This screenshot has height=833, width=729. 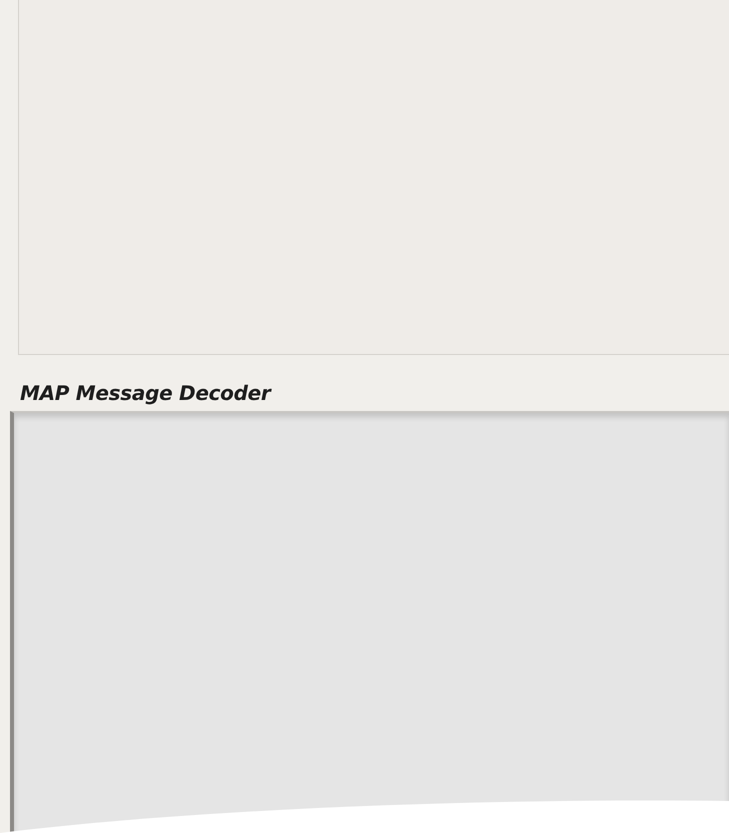 I want to click on section-title: MAP Message Decoder, so click(x=146, y=393).